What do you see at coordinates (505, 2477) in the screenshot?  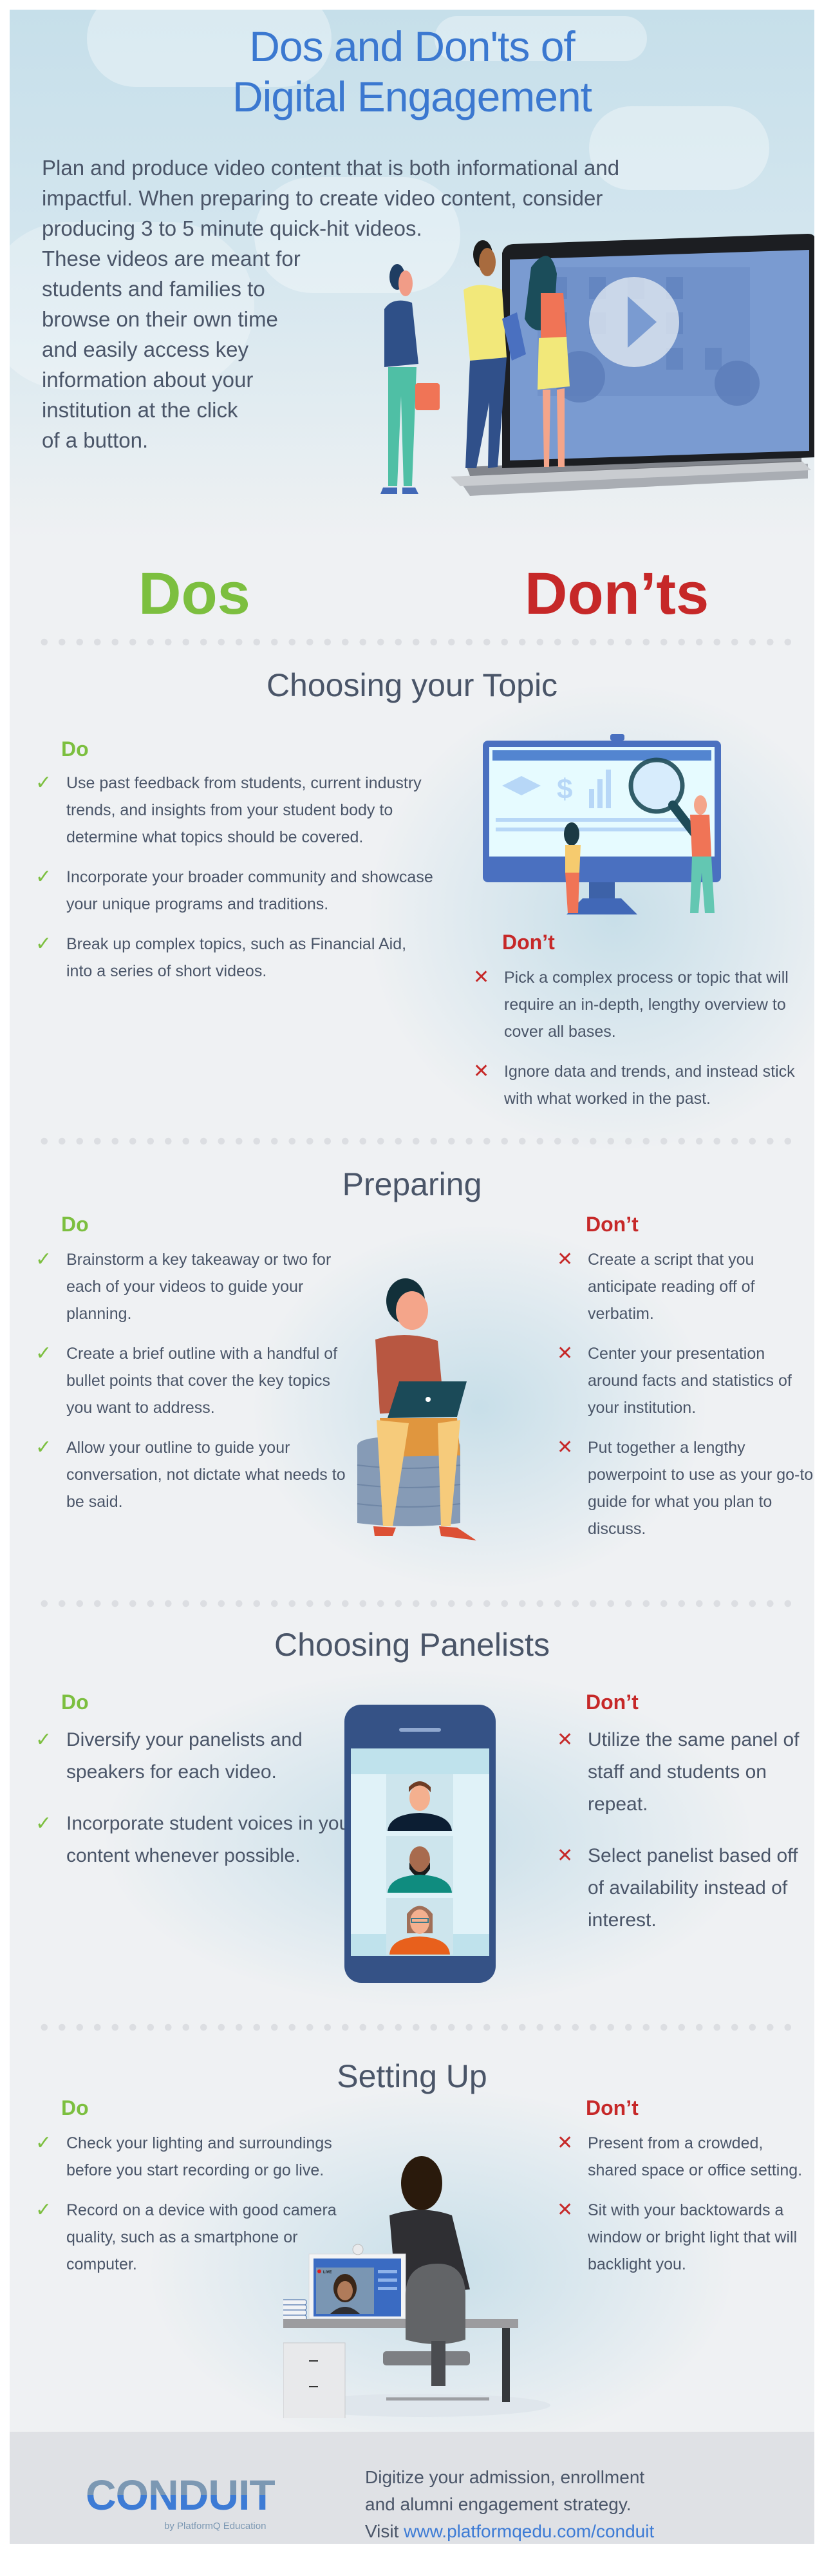 I see `footer-line-1: Digitize your admission, enrollment` at bounding box center [505, 2477].